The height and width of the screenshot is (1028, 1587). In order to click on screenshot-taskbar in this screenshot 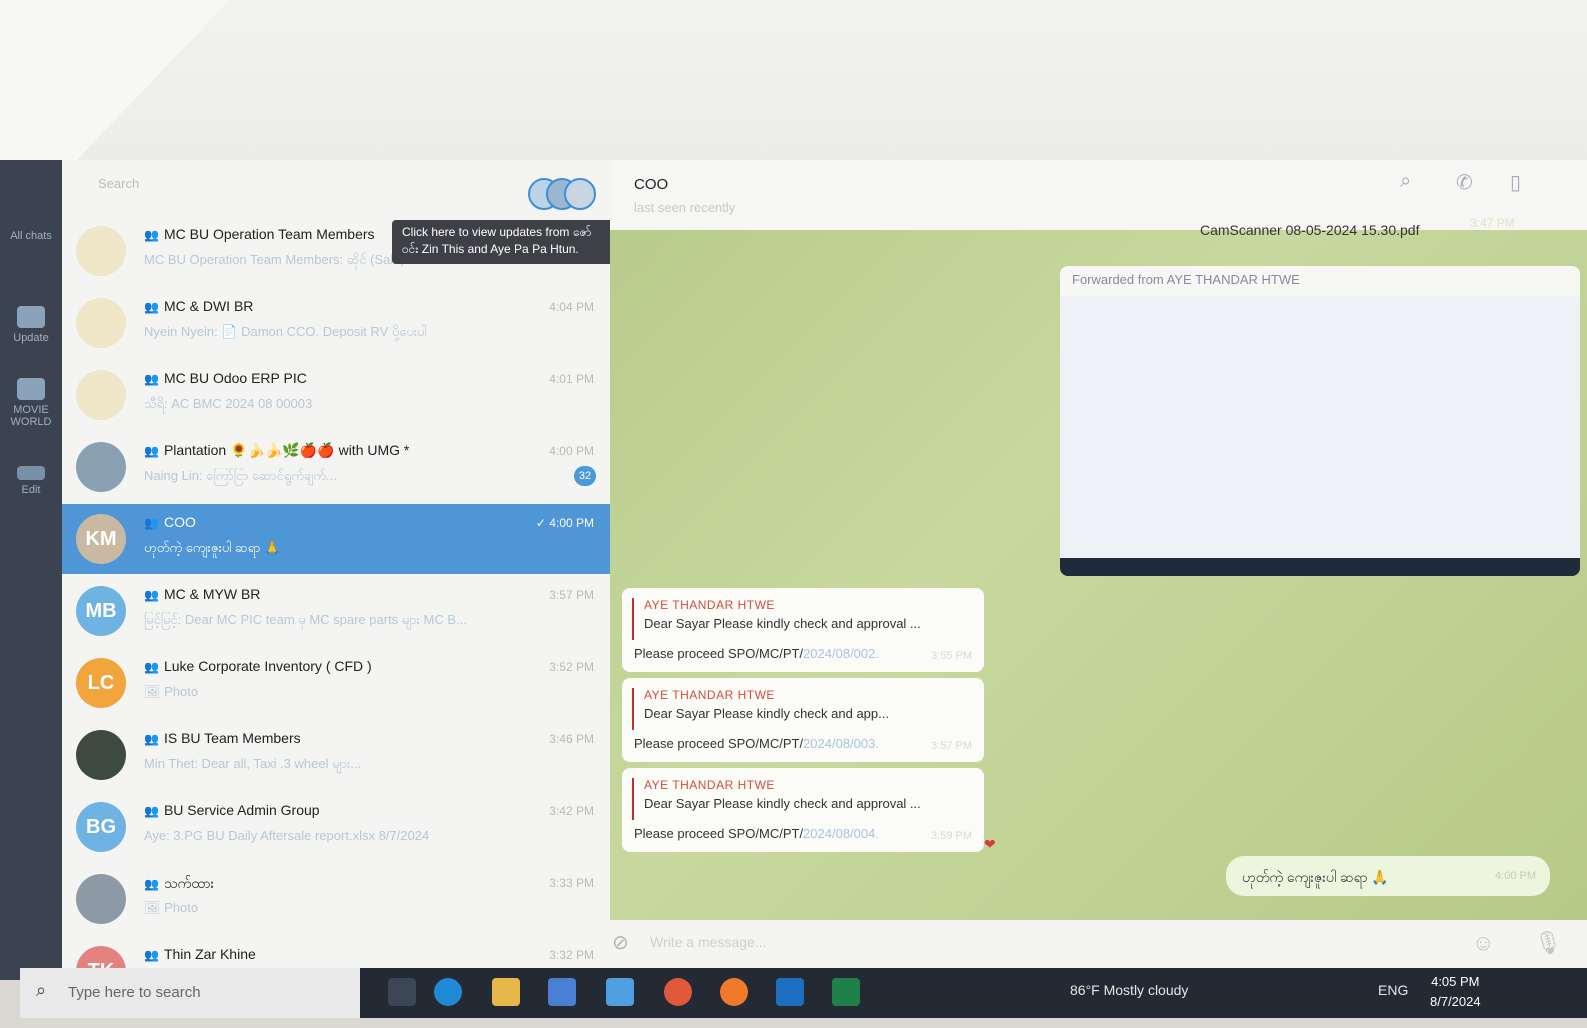, I will do `click(1320, 567)`.